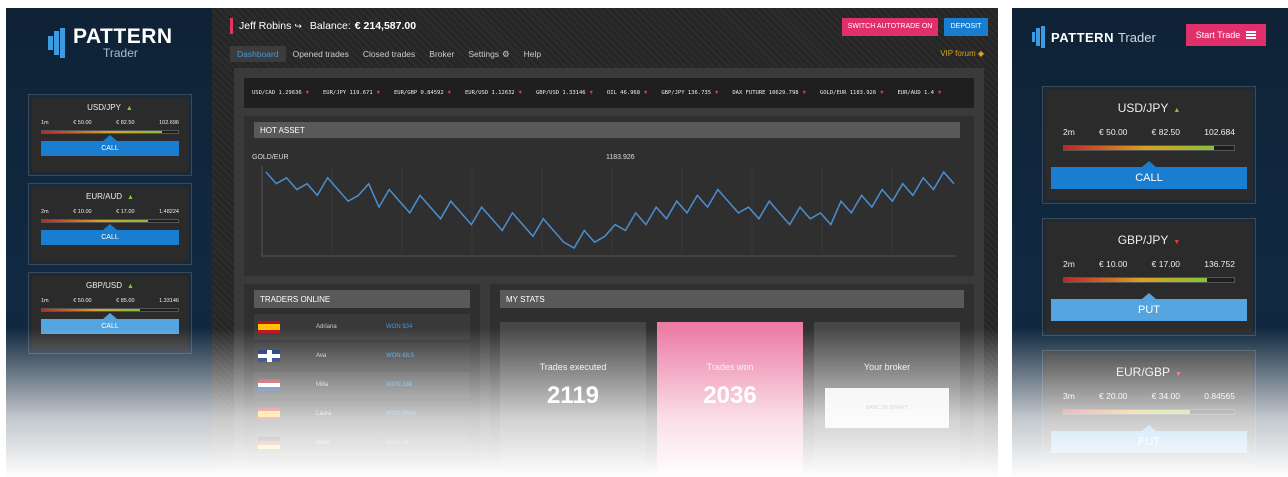 The width and height of the screenshot is (1288, 477). Describe the element at coordinates (690, 93) in the screenshot. I see `ticker-item: GBP/JPY 136.735 ▼` at that location.